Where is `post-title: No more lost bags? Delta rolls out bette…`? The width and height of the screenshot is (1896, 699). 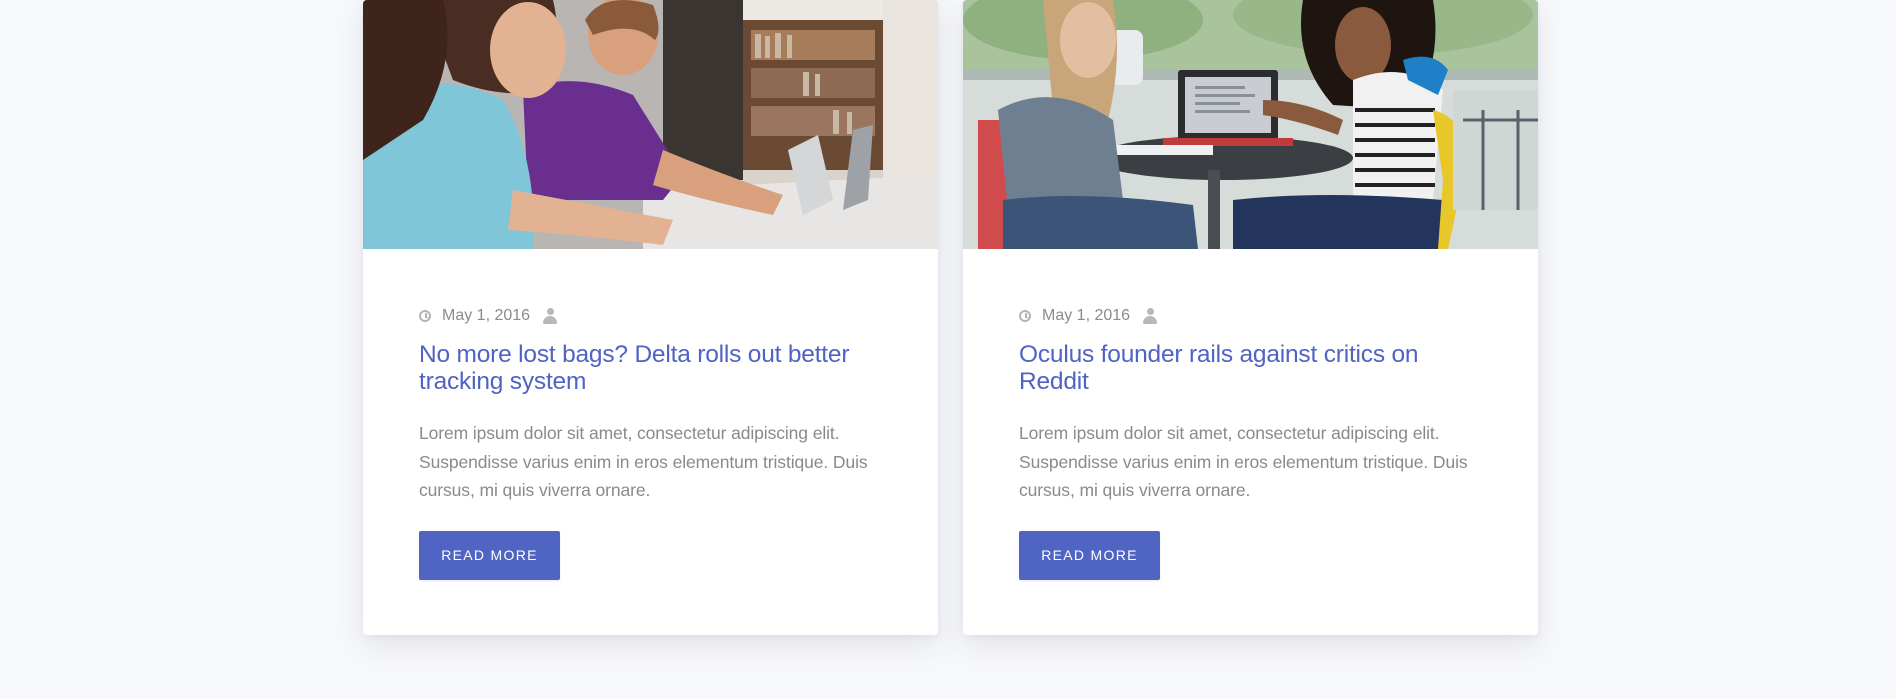
post-title: No more lost bags? Delta rolls out bette… is located at coordinates (650, 368).